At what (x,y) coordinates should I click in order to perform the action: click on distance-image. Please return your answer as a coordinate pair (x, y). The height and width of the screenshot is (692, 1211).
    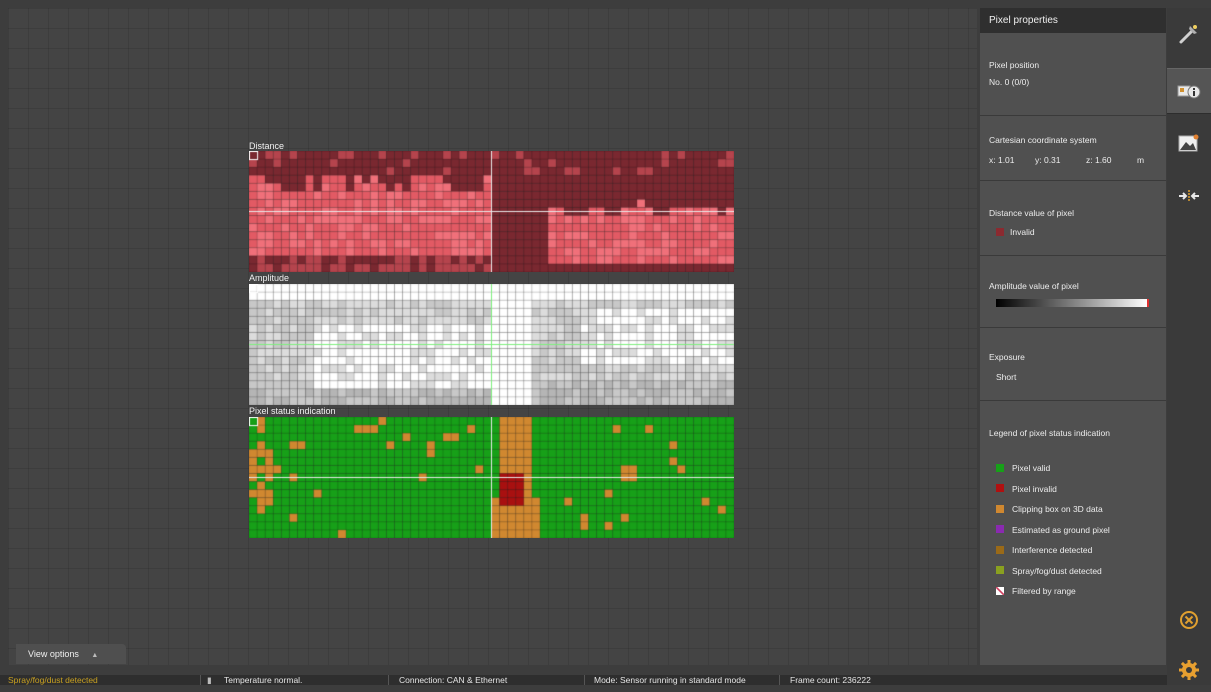
    Looking at the image, I should click on (491, 211).